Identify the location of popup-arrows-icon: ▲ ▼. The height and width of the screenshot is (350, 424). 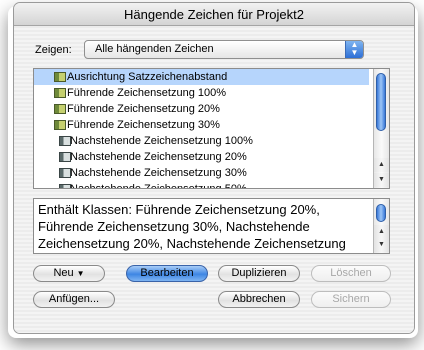
(354, 49).